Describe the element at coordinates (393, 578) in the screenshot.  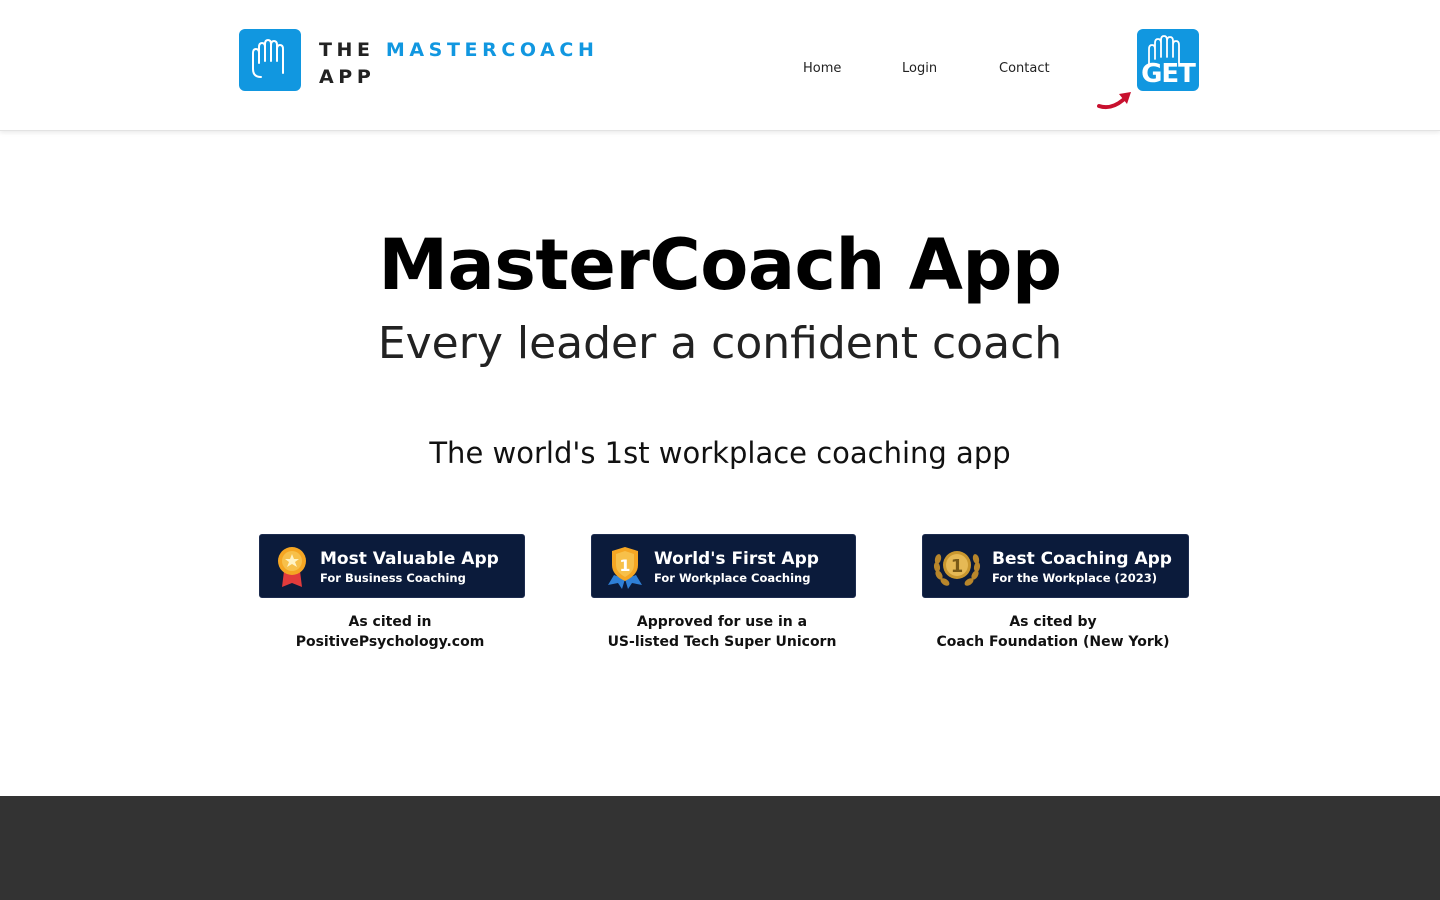
I see `badge-subtitle: For Business Coaching` at that location.